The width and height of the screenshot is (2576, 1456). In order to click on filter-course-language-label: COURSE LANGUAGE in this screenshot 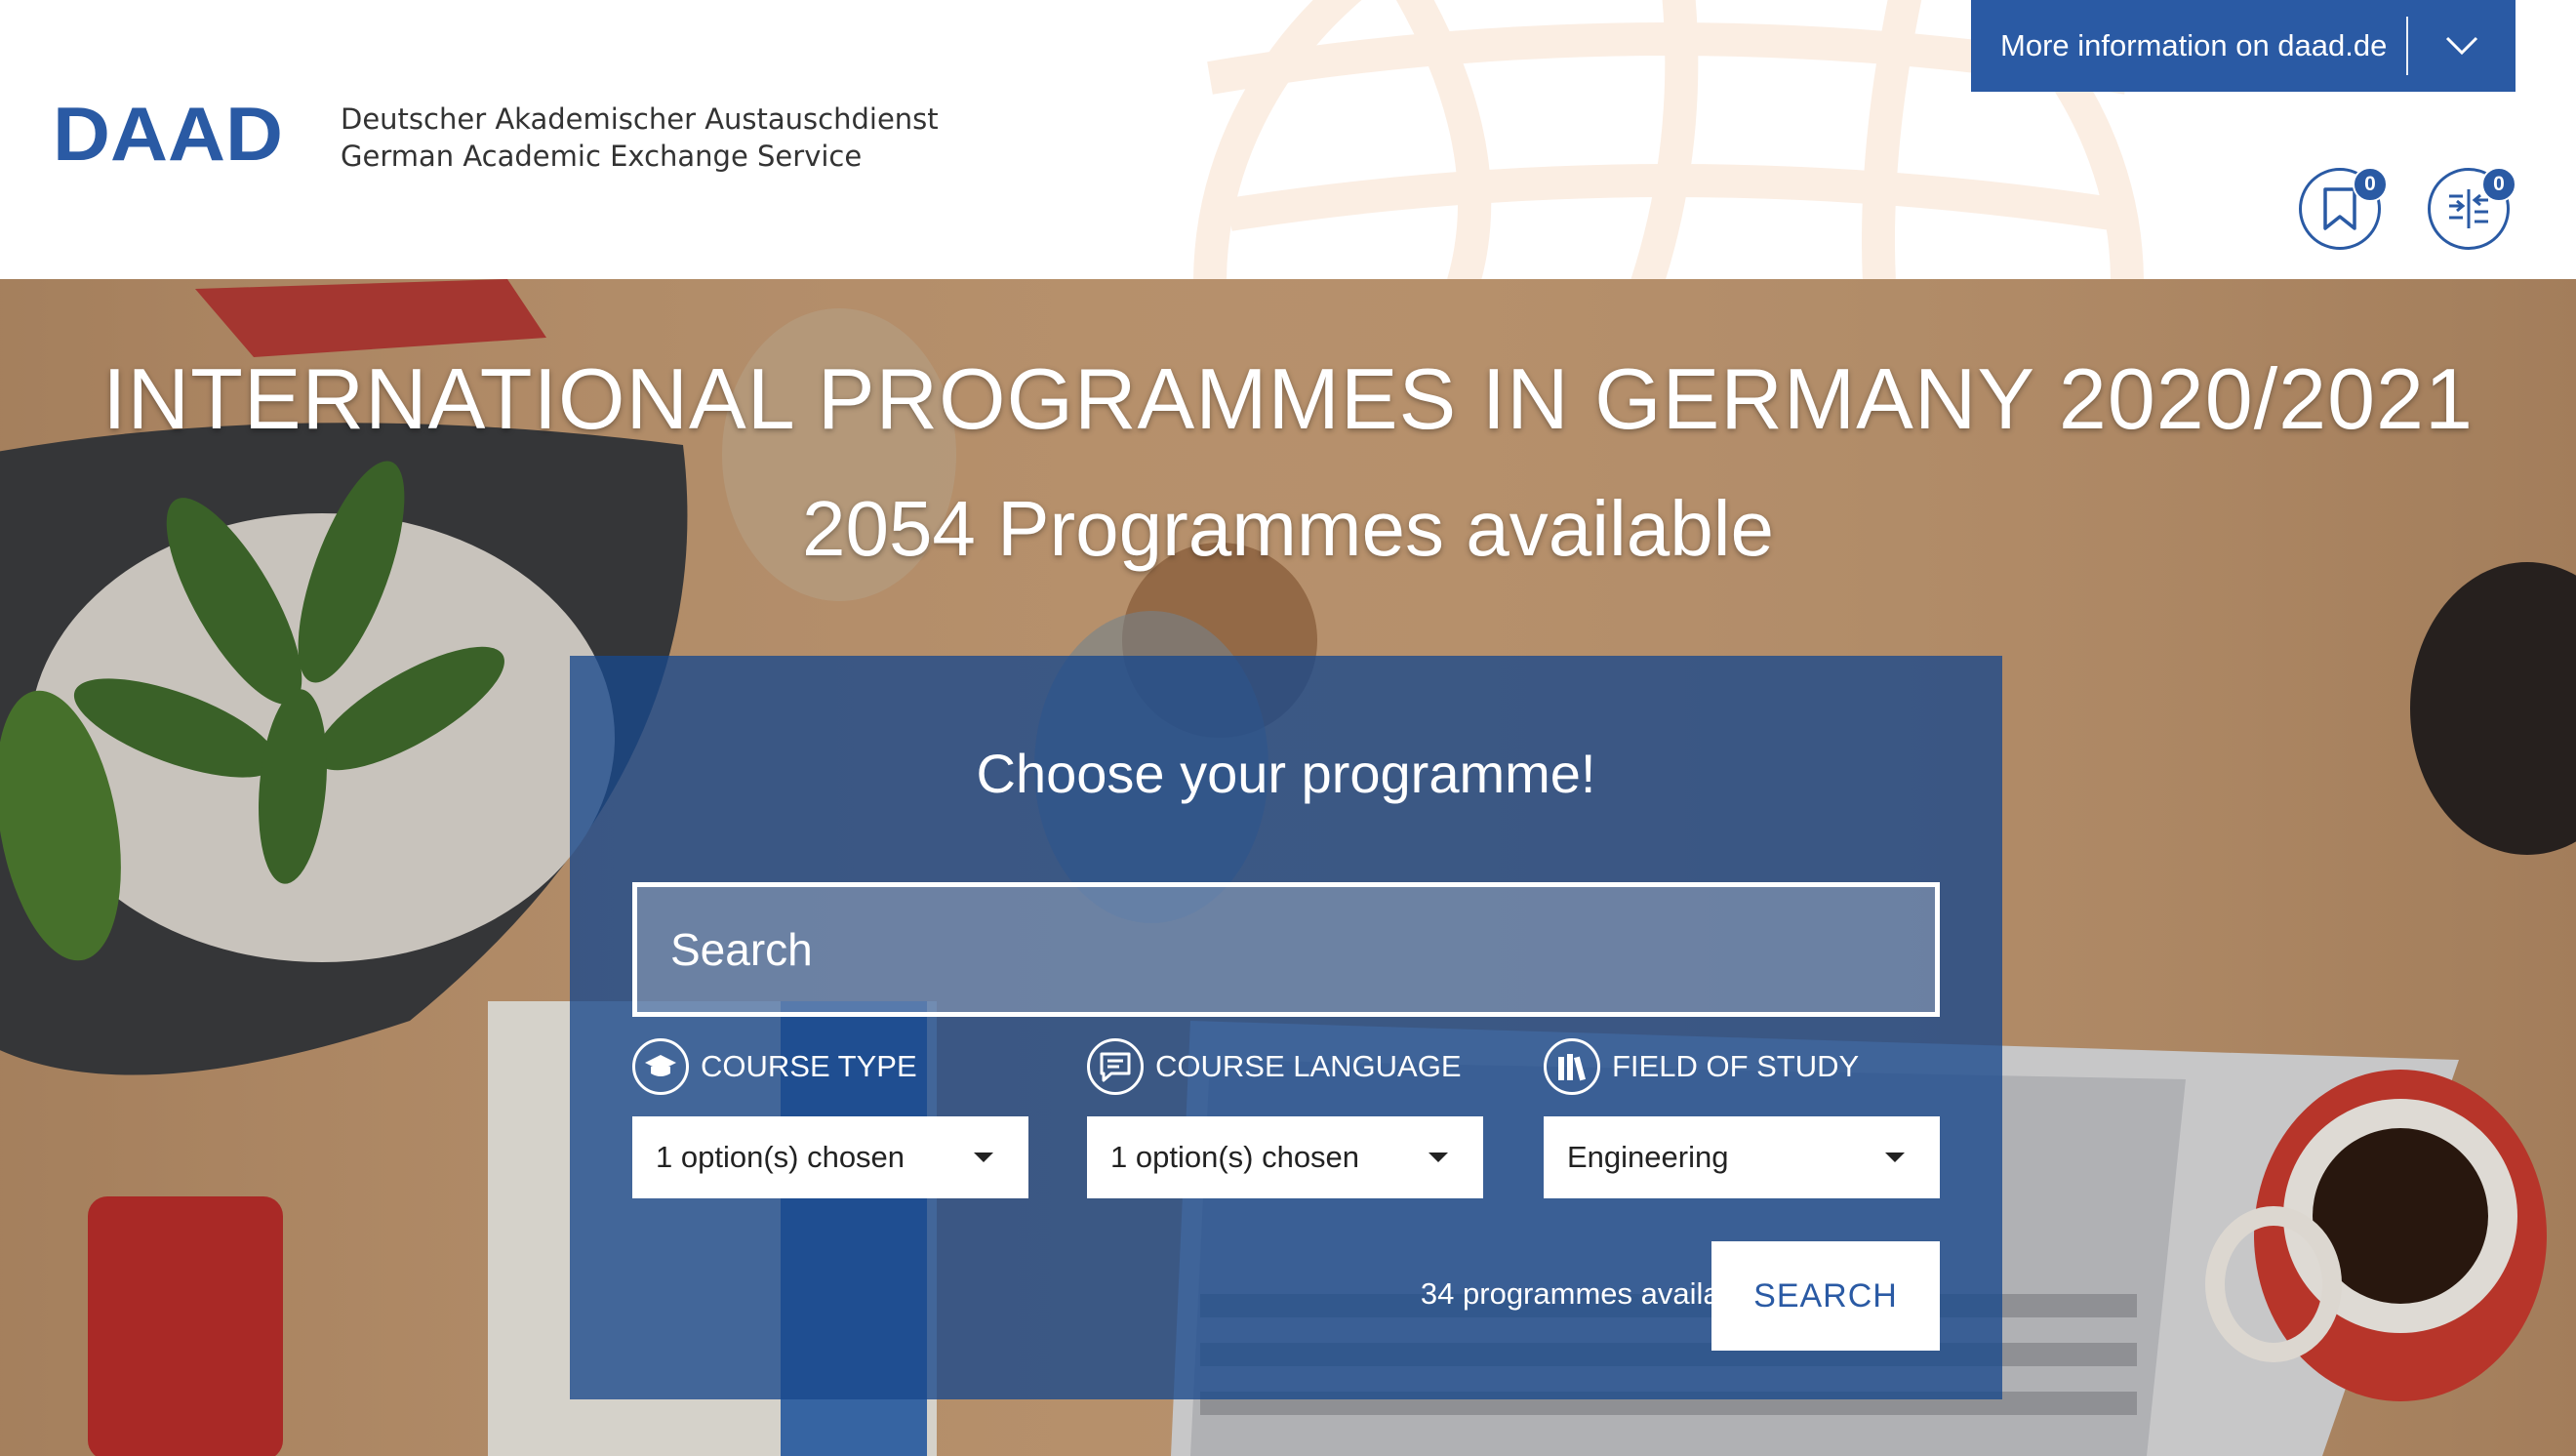, I will do `click(1308, 1066)`.